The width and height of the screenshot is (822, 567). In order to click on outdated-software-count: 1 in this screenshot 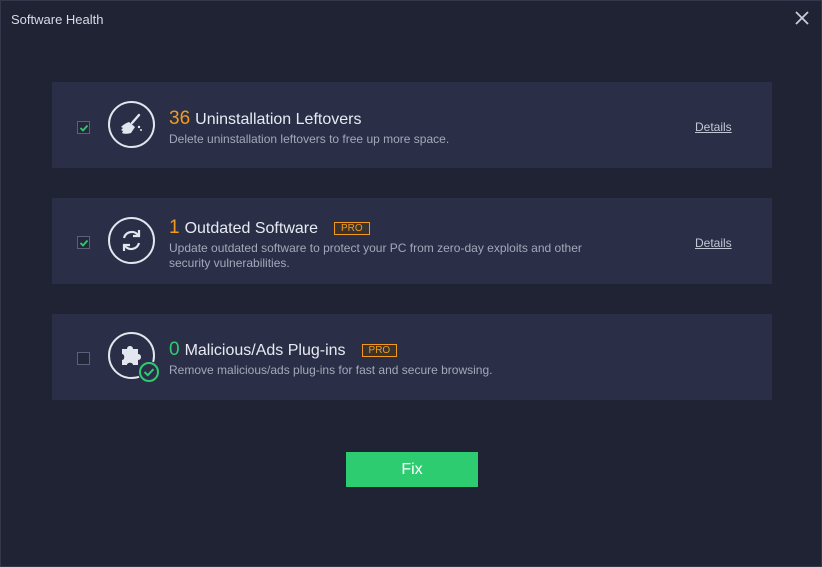, I will do `click(174, 227)`.